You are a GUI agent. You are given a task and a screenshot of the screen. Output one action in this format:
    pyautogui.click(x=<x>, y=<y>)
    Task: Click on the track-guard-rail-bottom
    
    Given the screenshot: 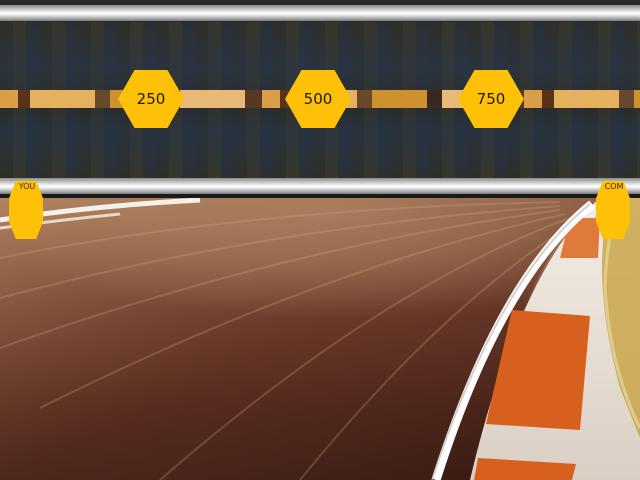 What is the action you would take?
    pyautogui.click(x=320, y=186)
    